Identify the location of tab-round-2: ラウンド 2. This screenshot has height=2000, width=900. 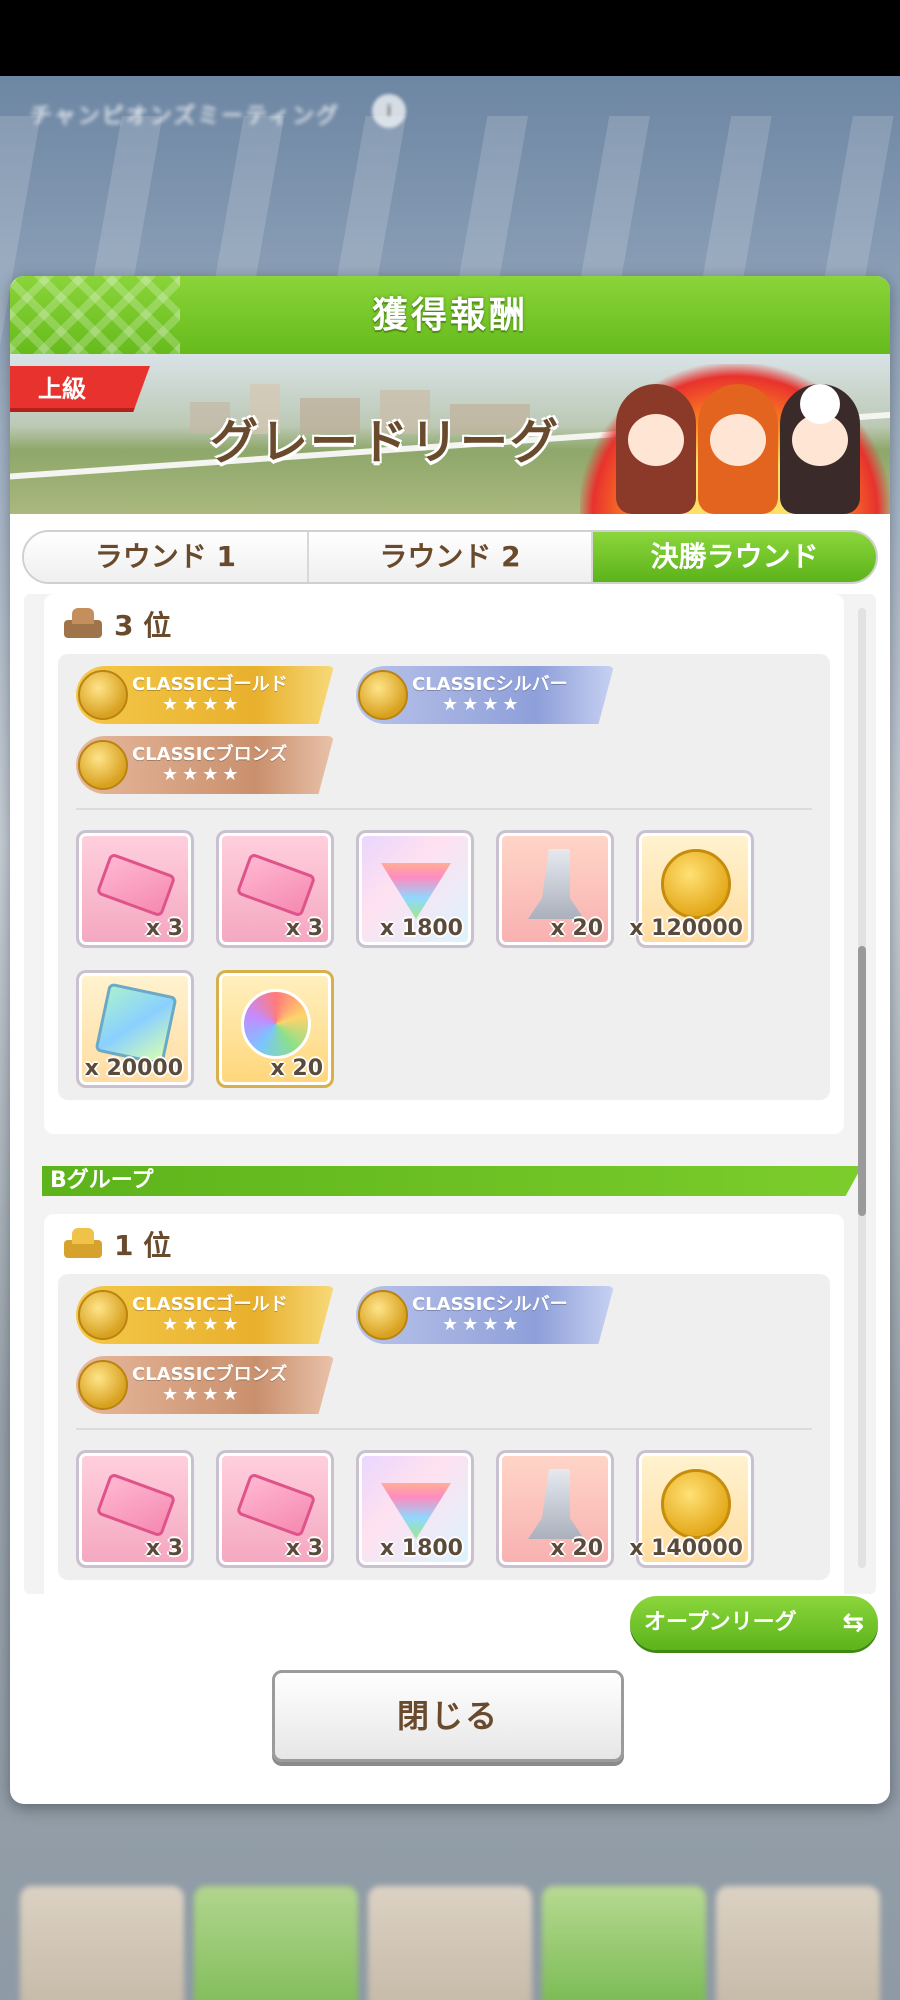
(451, 557).